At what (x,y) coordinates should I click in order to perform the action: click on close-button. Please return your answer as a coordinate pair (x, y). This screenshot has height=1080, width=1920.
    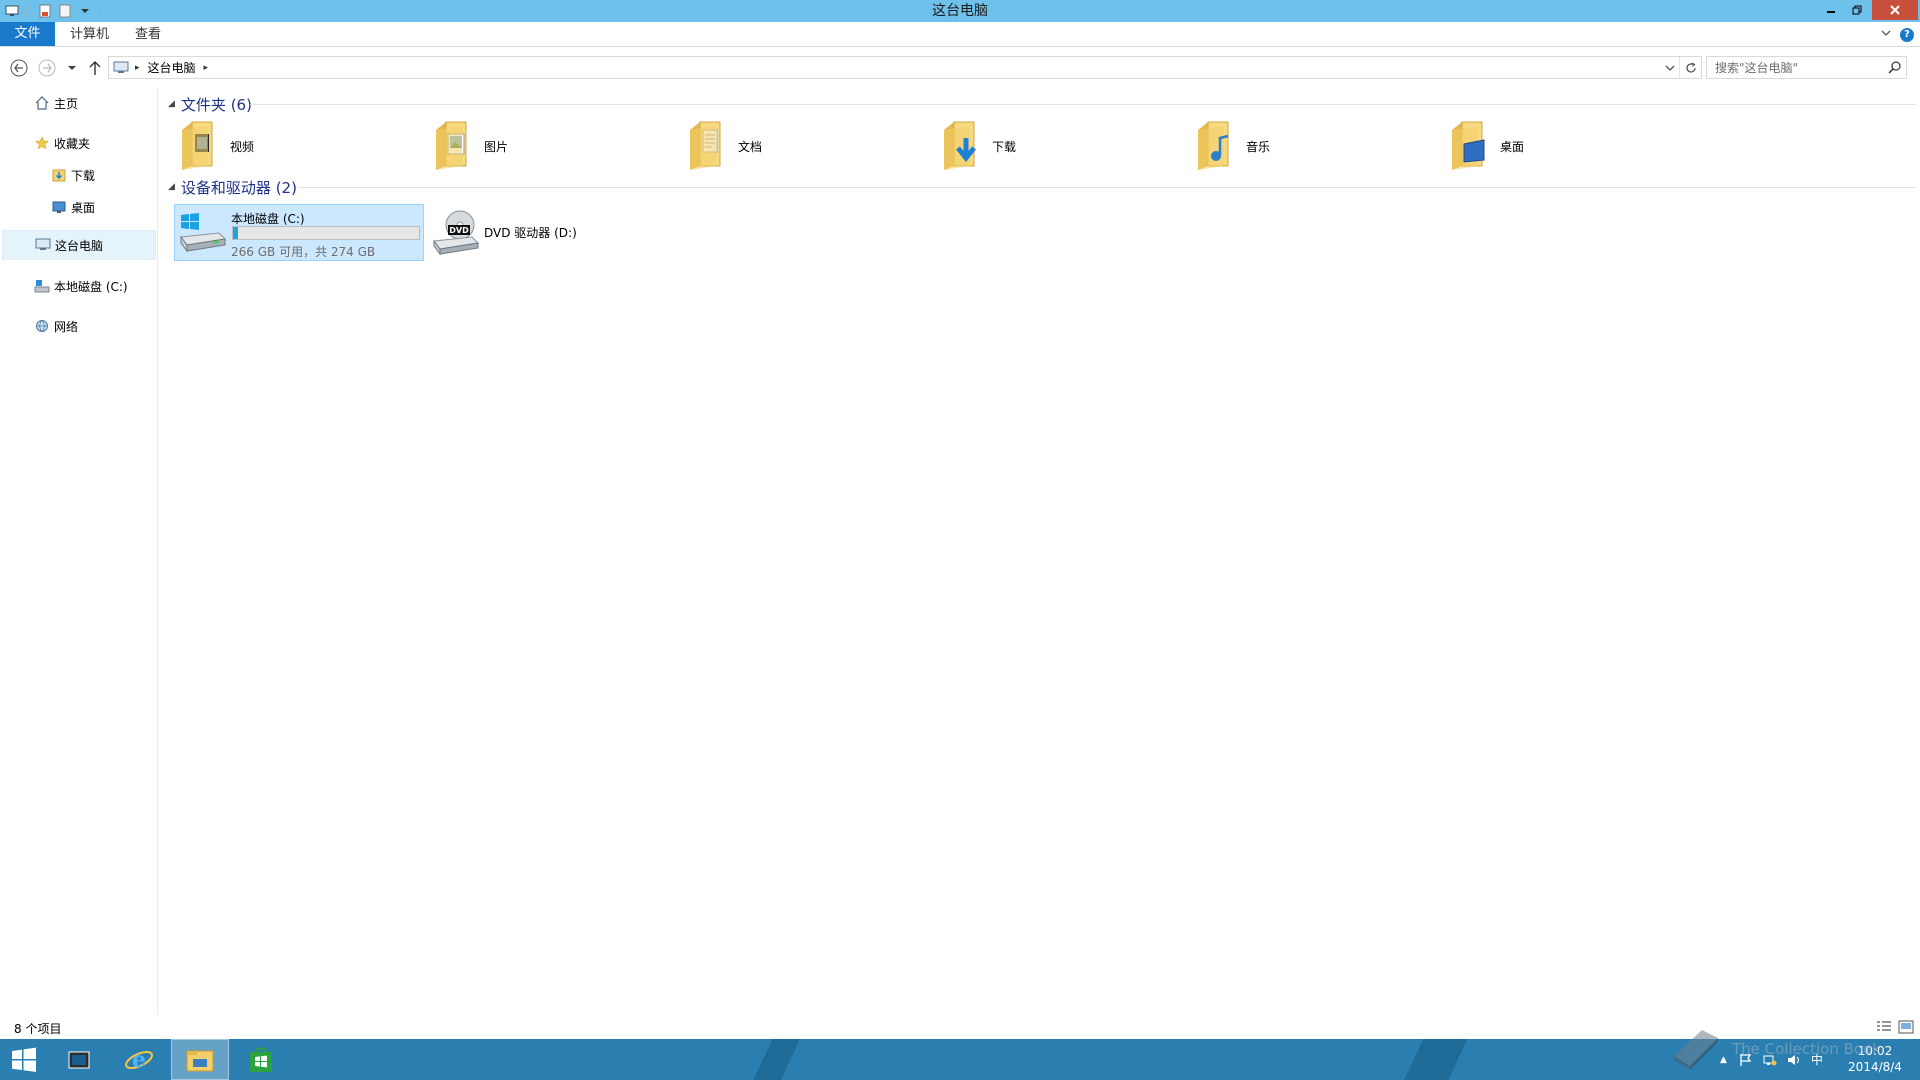
    Looking at the image, I should click on (1895, 10).